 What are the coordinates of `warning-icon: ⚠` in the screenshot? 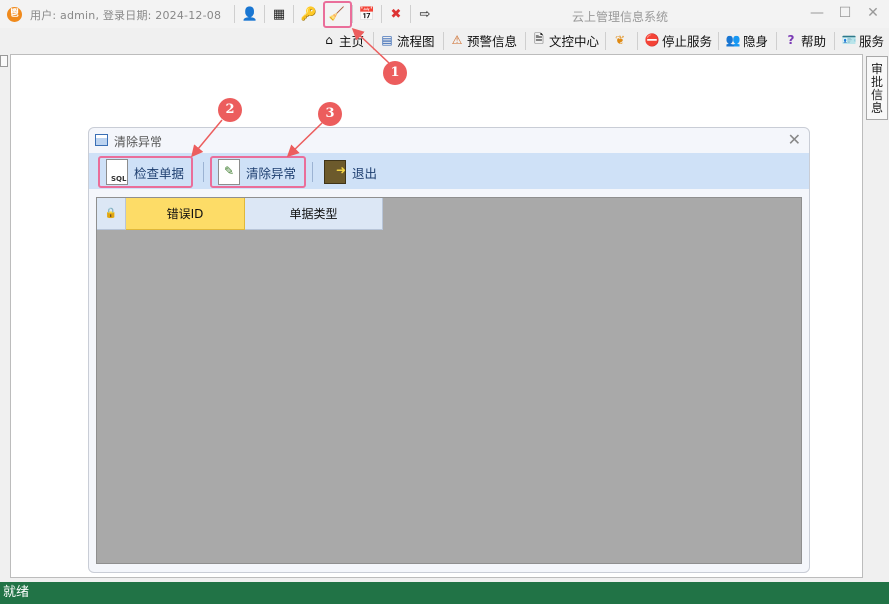 It's located at (457, 40).